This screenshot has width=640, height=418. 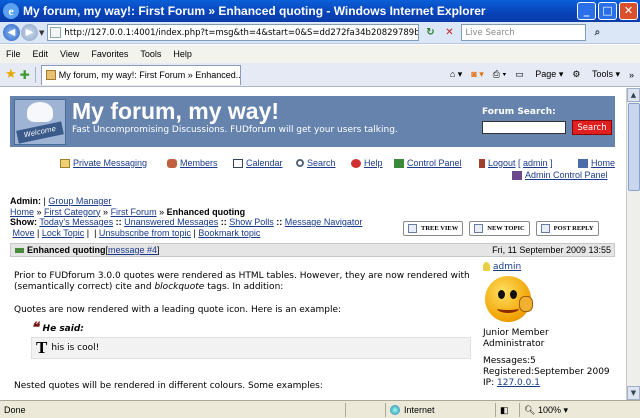 What do you see at coordinates (22, 212) in the screenshot?
I see `crumb-home: Home` at bounding box center [22, 212].